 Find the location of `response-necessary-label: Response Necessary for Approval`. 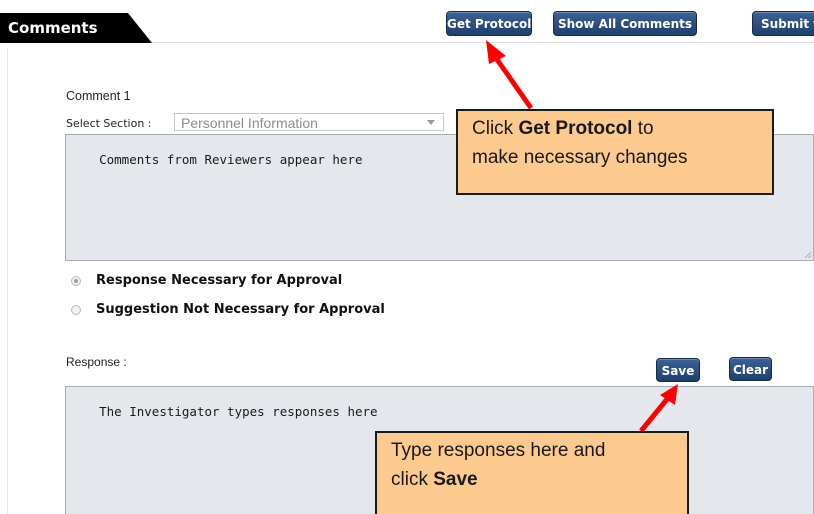

response-necessary-label: Response Necessary for Approval is located at coordinates (219, 280).